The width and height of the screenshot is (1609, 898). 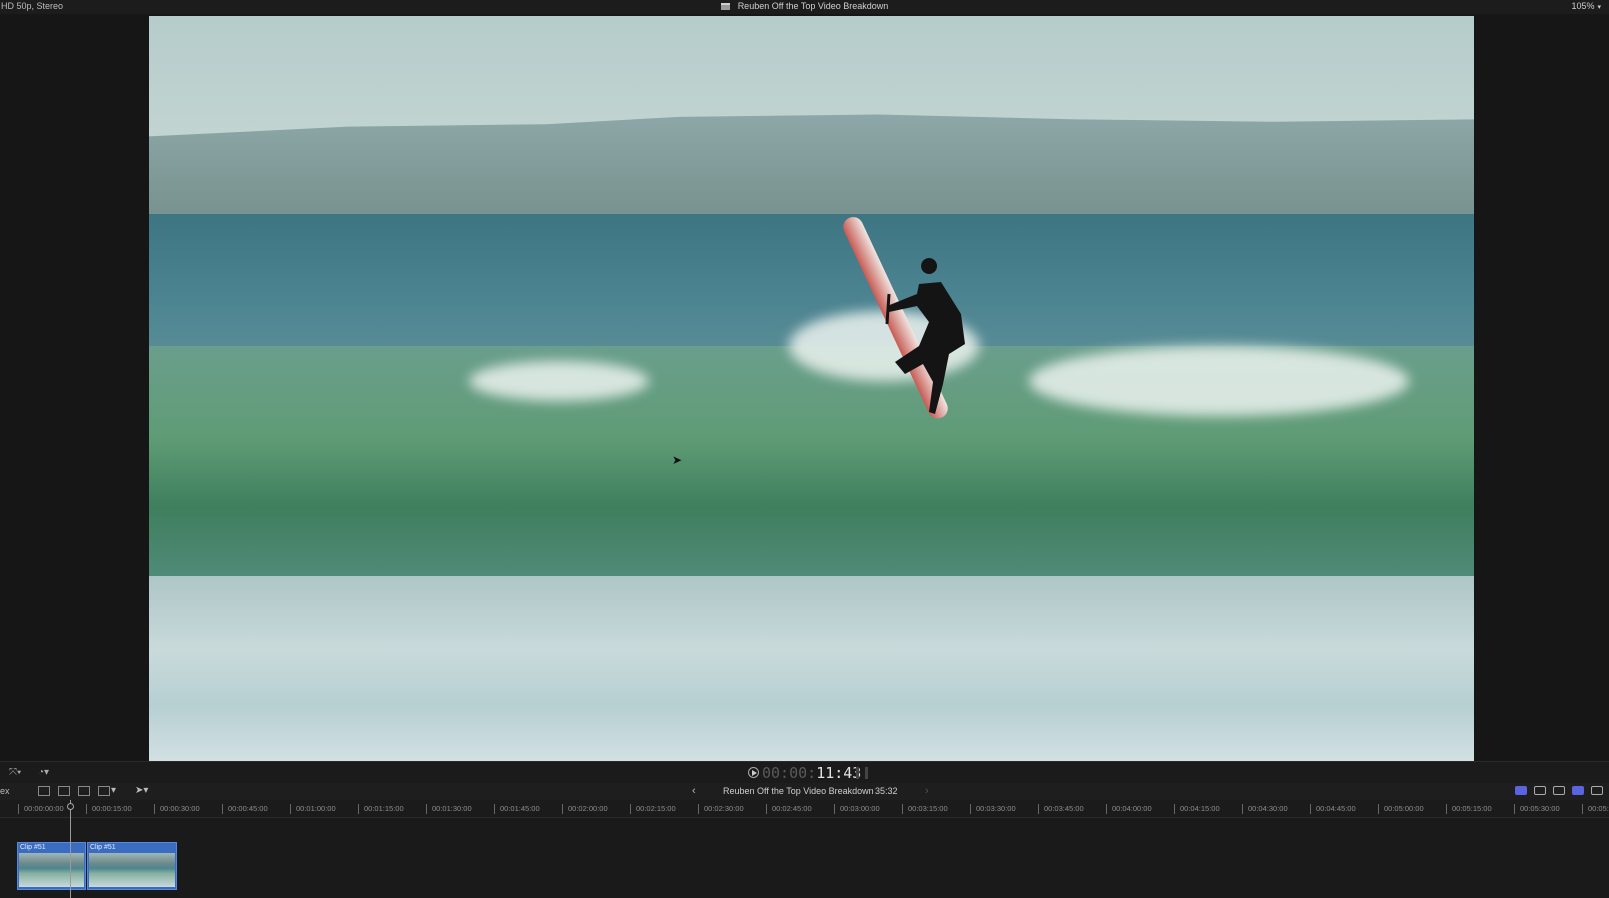 I want to click on ruler-tick: 00:05:15:00, so click(x=1469, y=809).